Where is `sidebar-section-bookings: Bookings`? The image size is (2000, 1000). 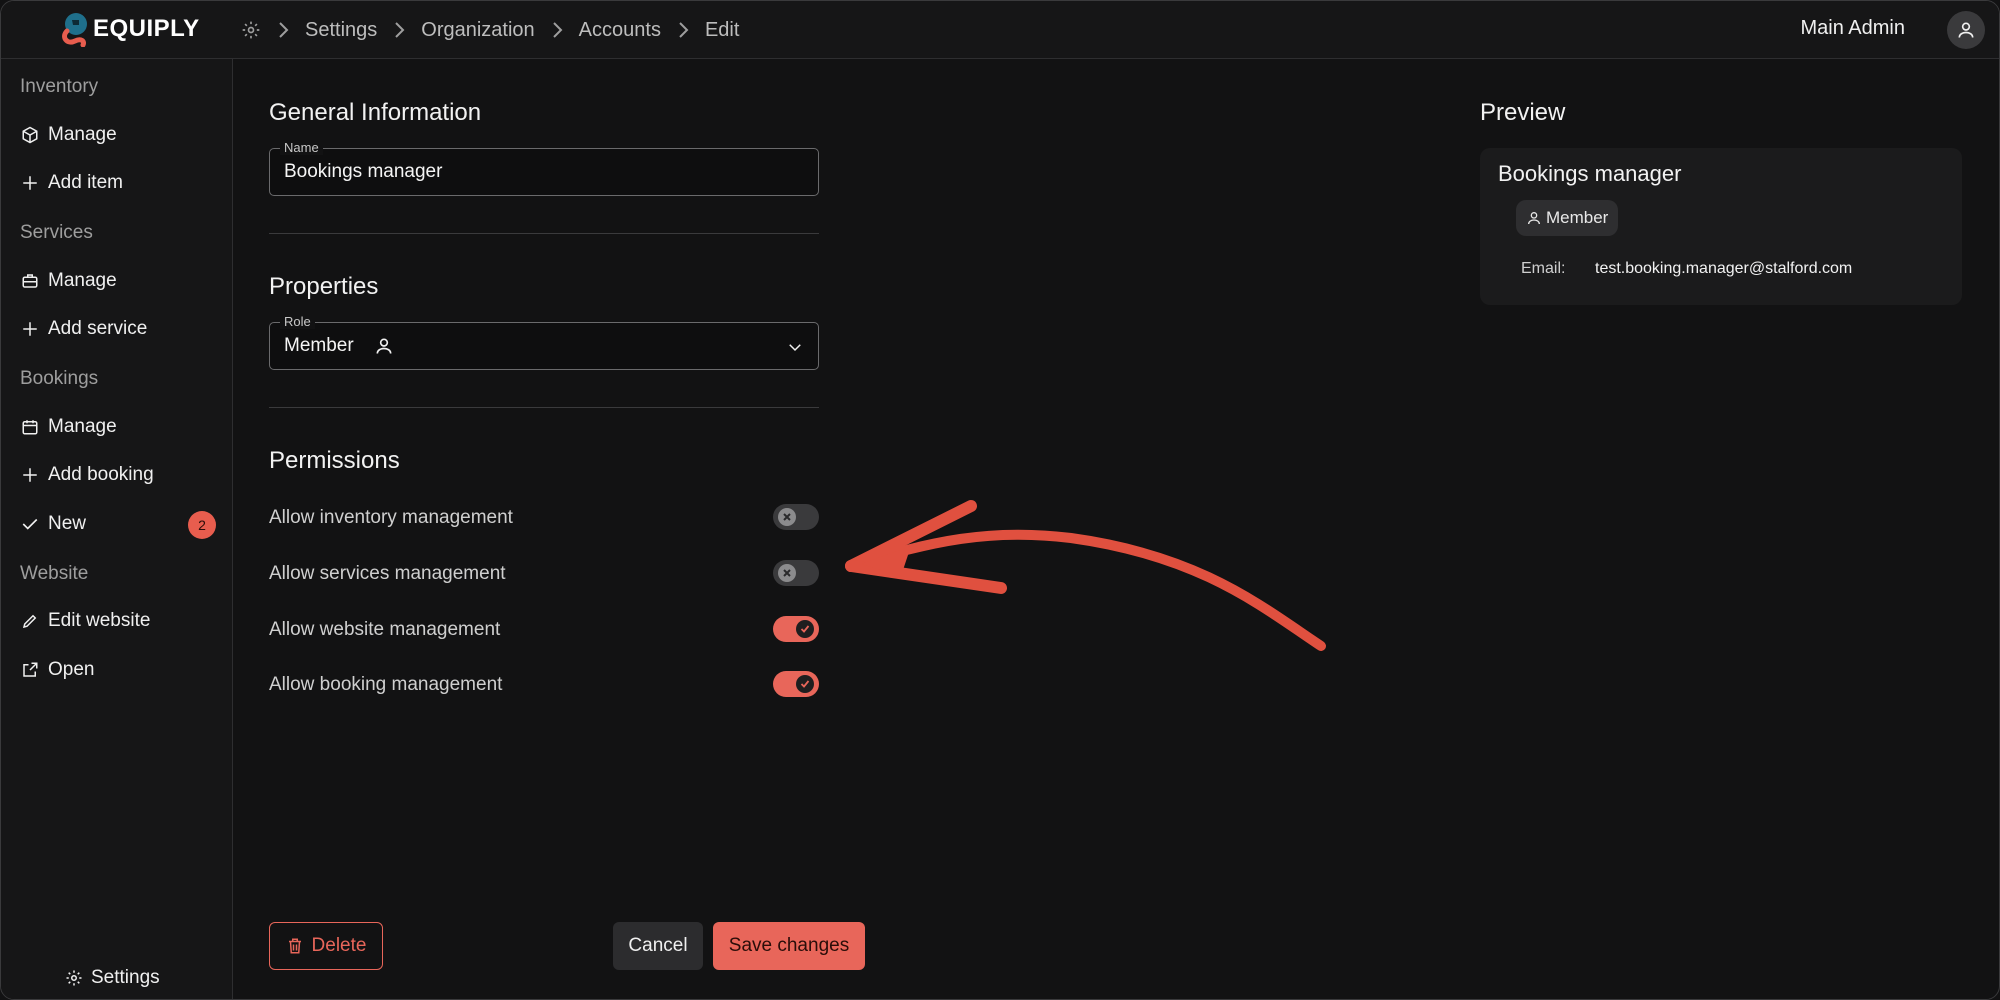
sidebar-section-bookings: Bookings is located at coordinates (59, 378).